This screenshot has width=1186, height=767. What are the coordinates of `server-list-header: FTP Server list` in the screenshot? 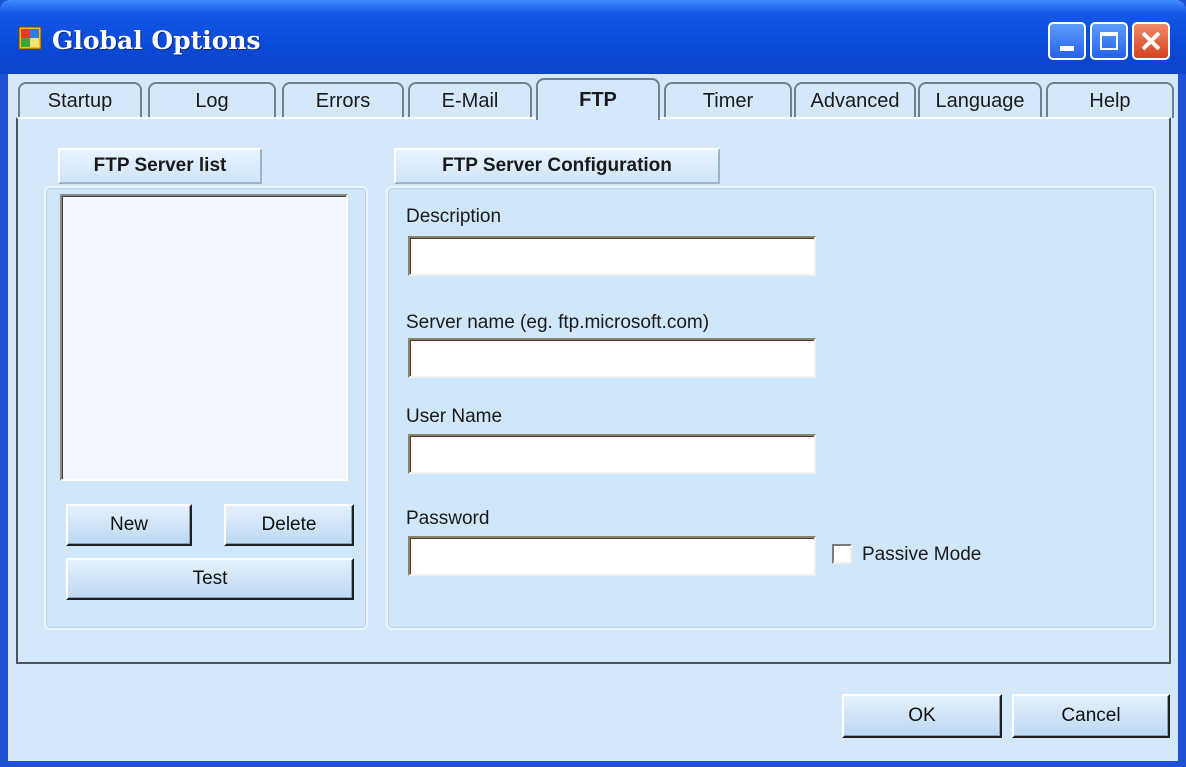 It's located at (160, 166).